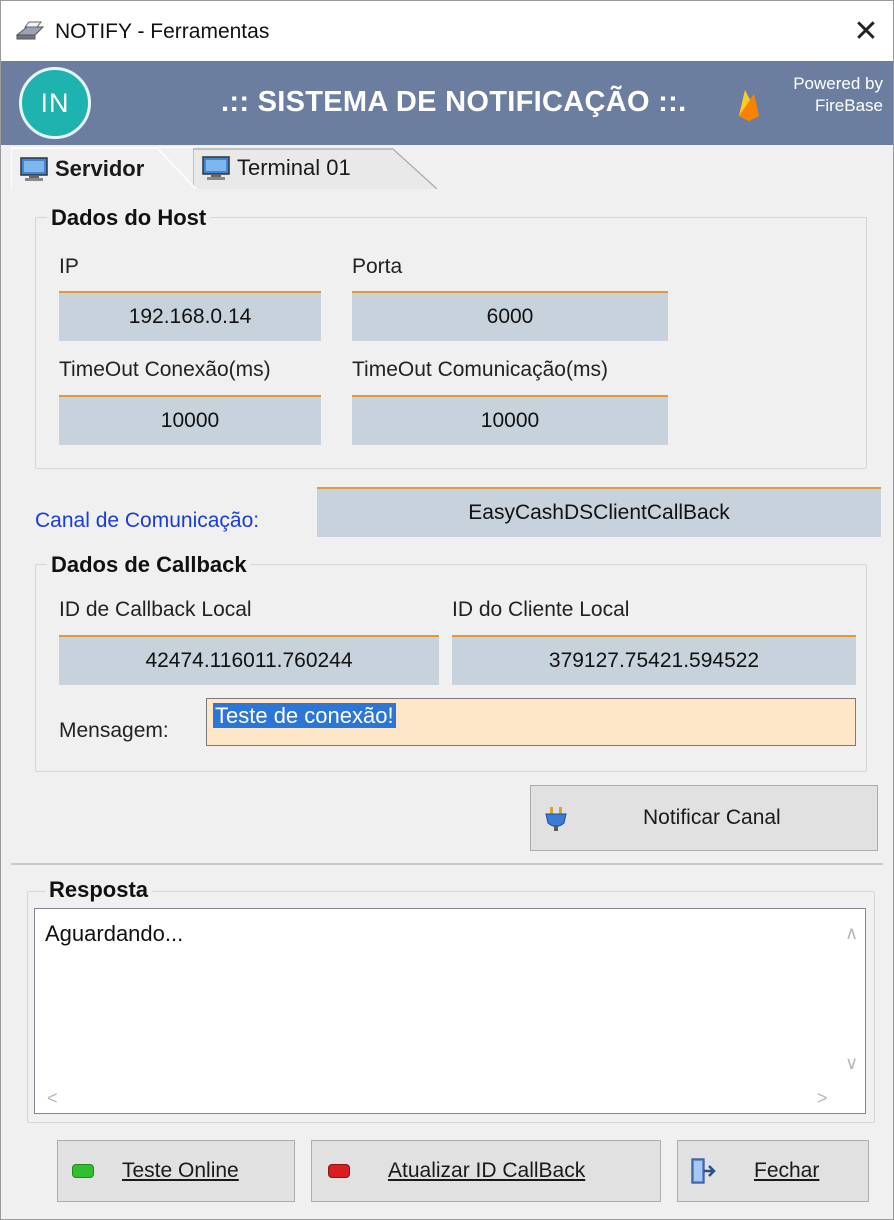 Image resolution: width=894 pixels, height=1220 pixels. Describe the element at coordinates (510, 316) in the screenshot. I see `port-field: 6000` at that location.